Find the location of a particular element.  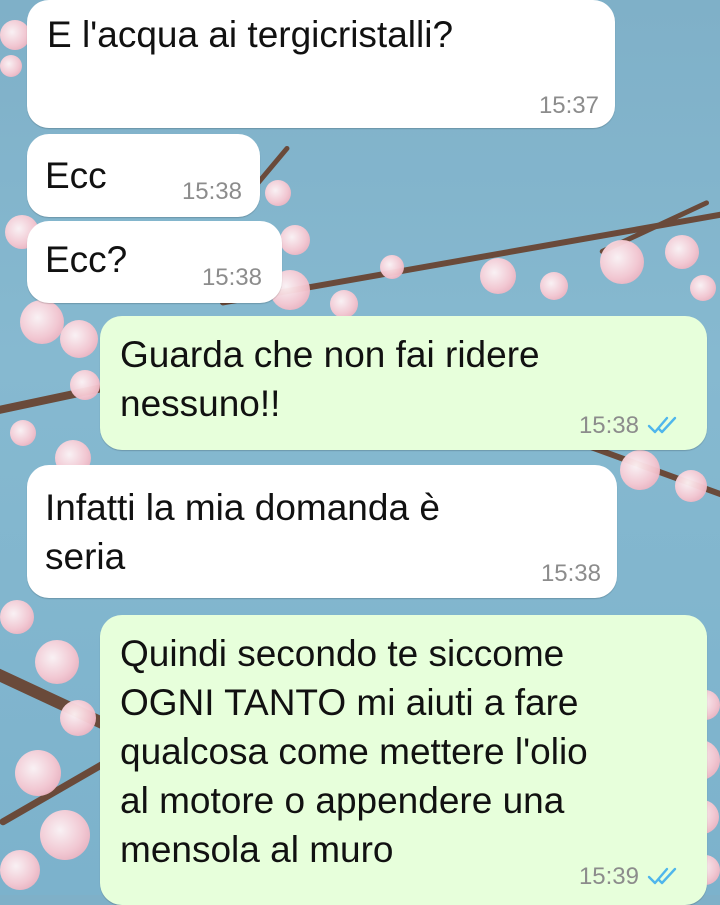

message-text: Infatti la mia domanda è seria is located at coordinates (242, 532).